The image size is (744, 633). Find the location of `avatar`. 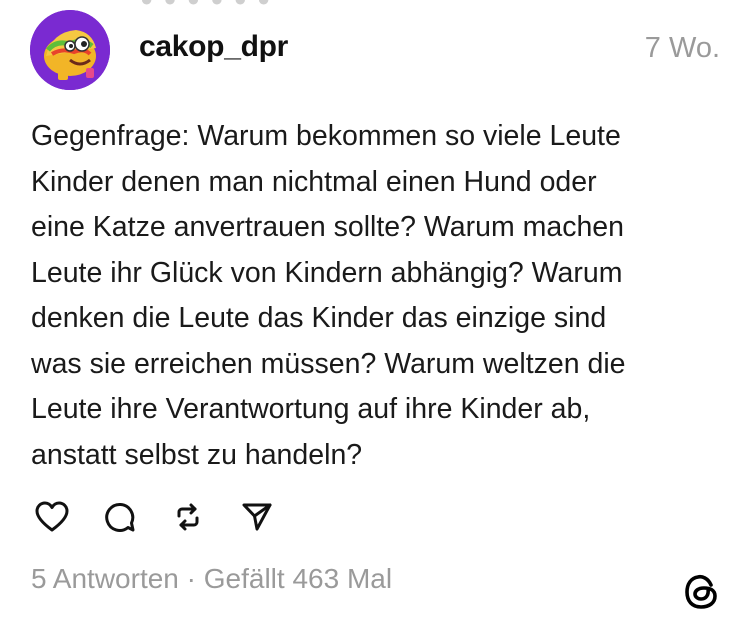

avatar is located at coordinates (70, 50).